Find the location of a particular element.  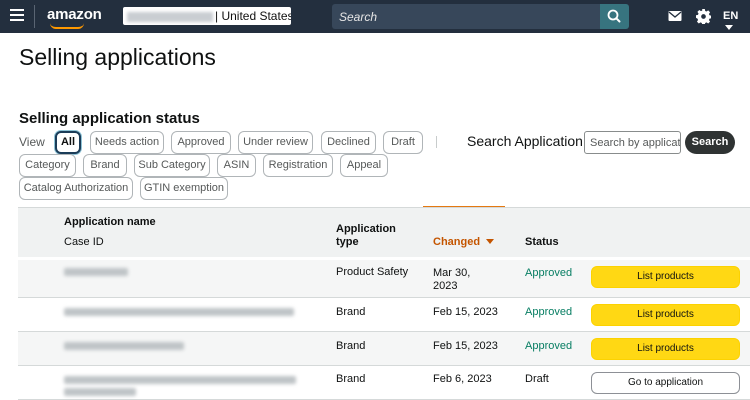

filter-chip-sub-category: Sub Category is located at coordinates (172, 165).